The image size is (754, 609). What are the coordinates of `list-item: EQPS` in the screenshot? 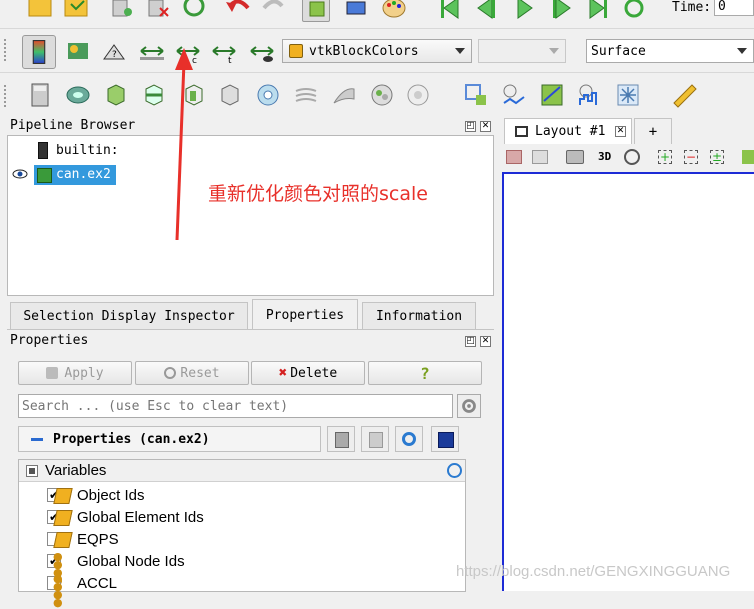 It's located at (248, 540).